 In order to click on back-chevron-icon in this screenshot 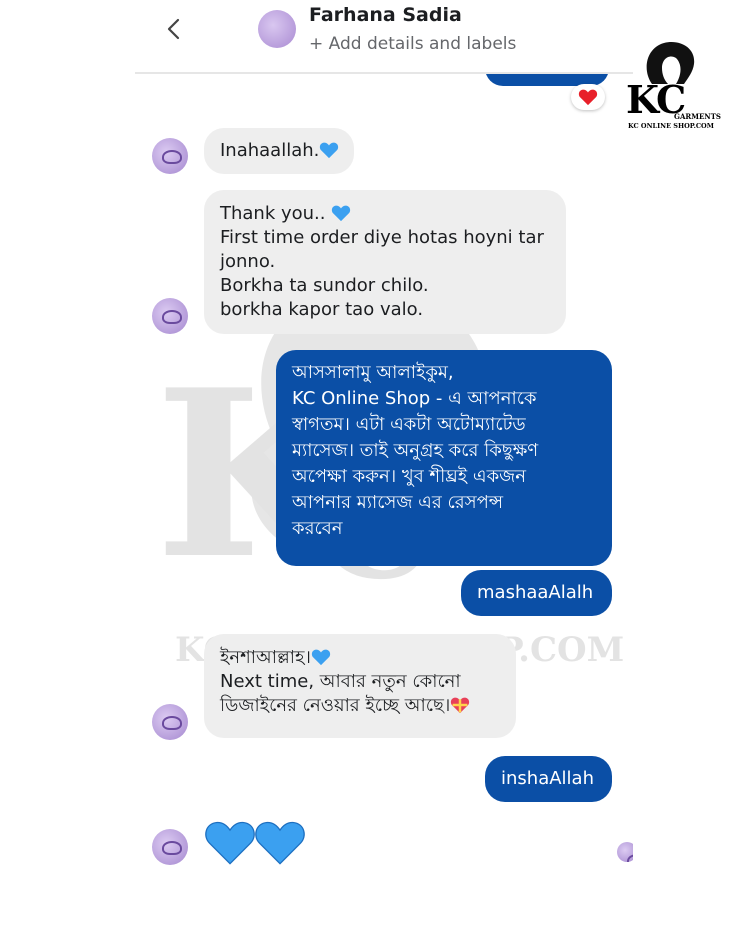, I will do `click(173, 29)`.